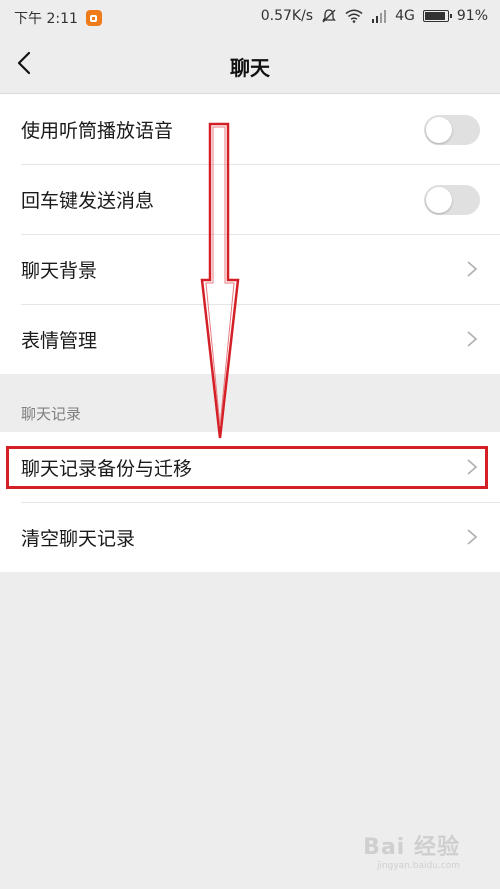 The image size is (500, 889). Describe the element at coordinates (250, 269) in the screenshot. I see `setting-row-chat-background: 聊天背景` at that location.